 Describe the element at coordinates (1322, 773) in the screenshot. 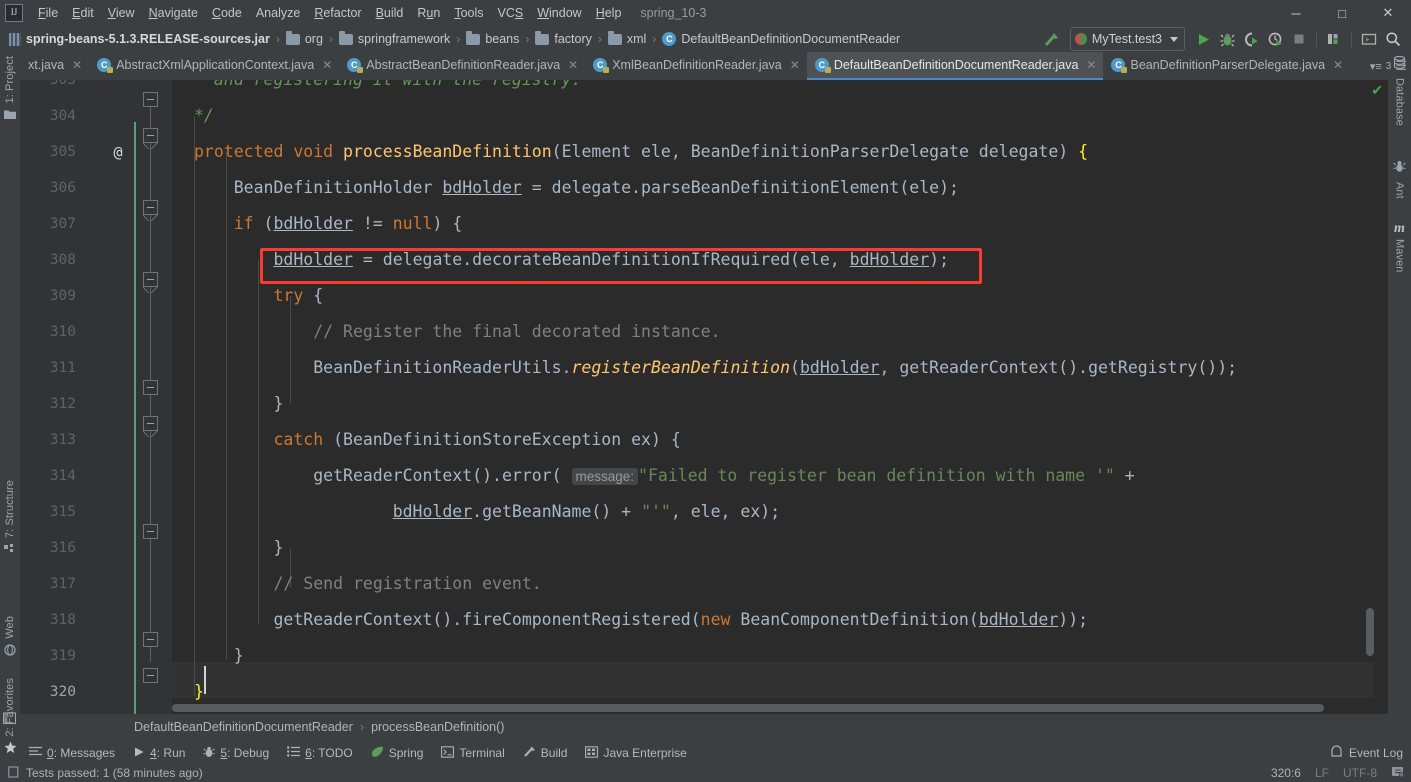

I see `line-separator-label: LF` at that location.